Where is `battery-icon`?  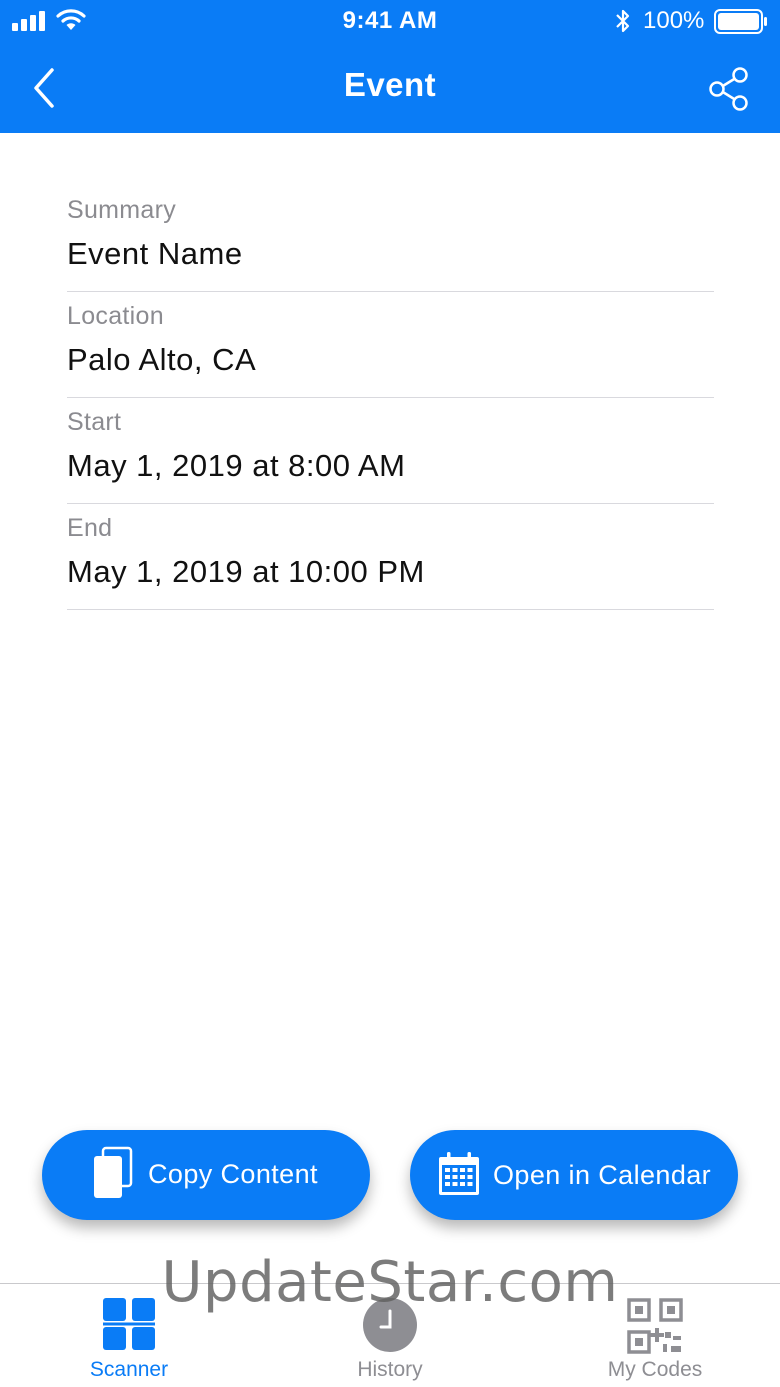 battery-icon is located at coordinates (740, 21).